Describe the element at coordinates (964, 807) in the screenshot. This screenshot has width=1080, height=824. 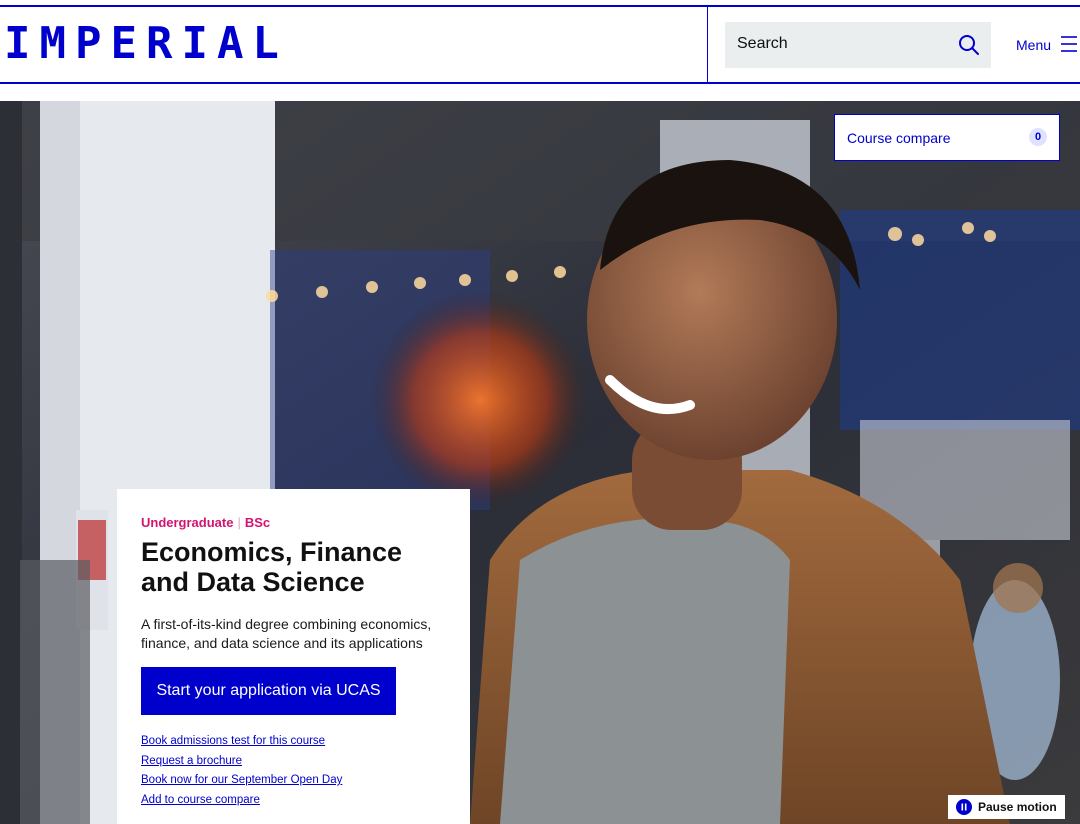
I see `pause-icon` at that location.